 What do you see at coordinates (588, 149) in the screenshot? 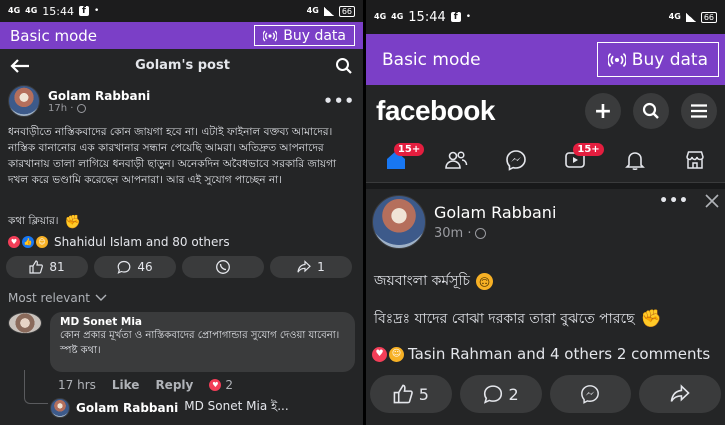
I see `video-badge: 15+` at bounding box center [588, 149].